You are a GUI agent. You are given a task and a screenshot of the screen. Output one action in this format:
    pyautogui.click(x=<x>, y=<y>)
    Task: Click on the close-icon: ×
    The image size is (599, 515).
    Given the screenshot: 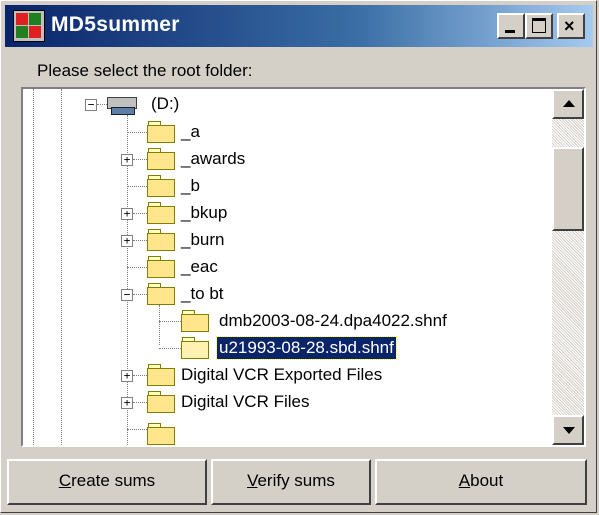 What is the action you would take?
    pyautogui.click(x=569, y=26)
    